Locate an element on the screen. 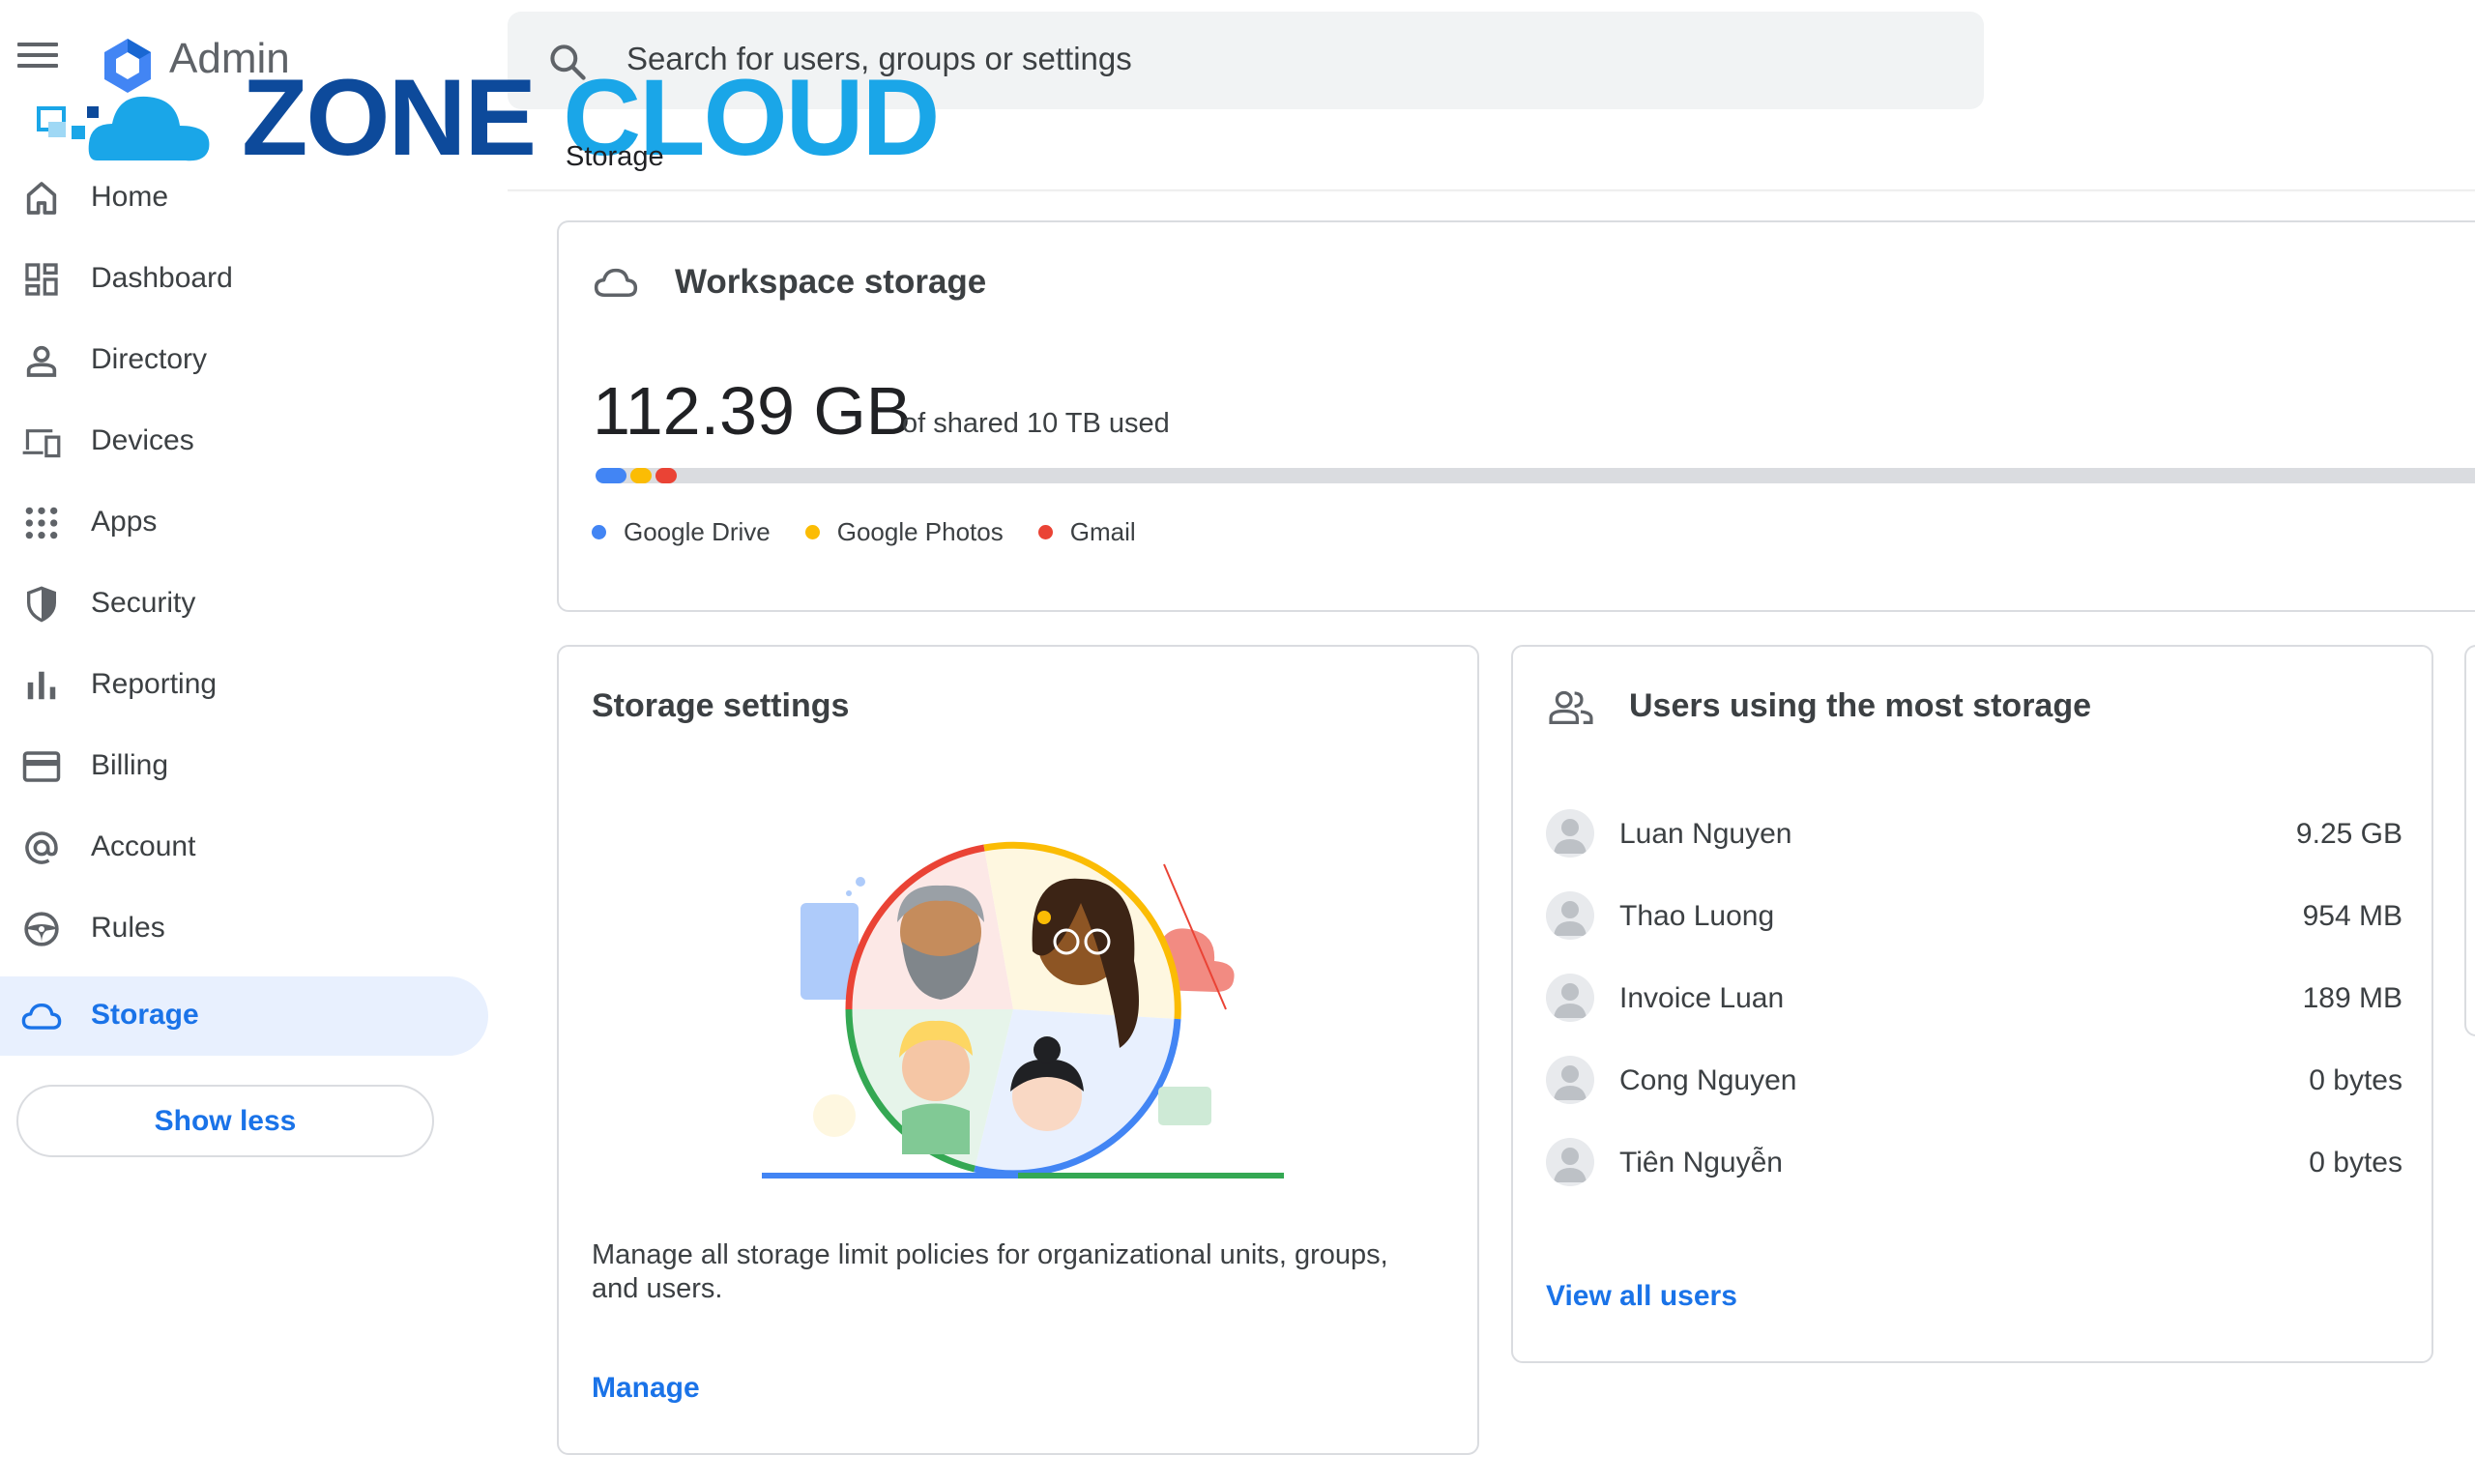  legend-gmail: Gmail is located at coordinates (1086, 532).